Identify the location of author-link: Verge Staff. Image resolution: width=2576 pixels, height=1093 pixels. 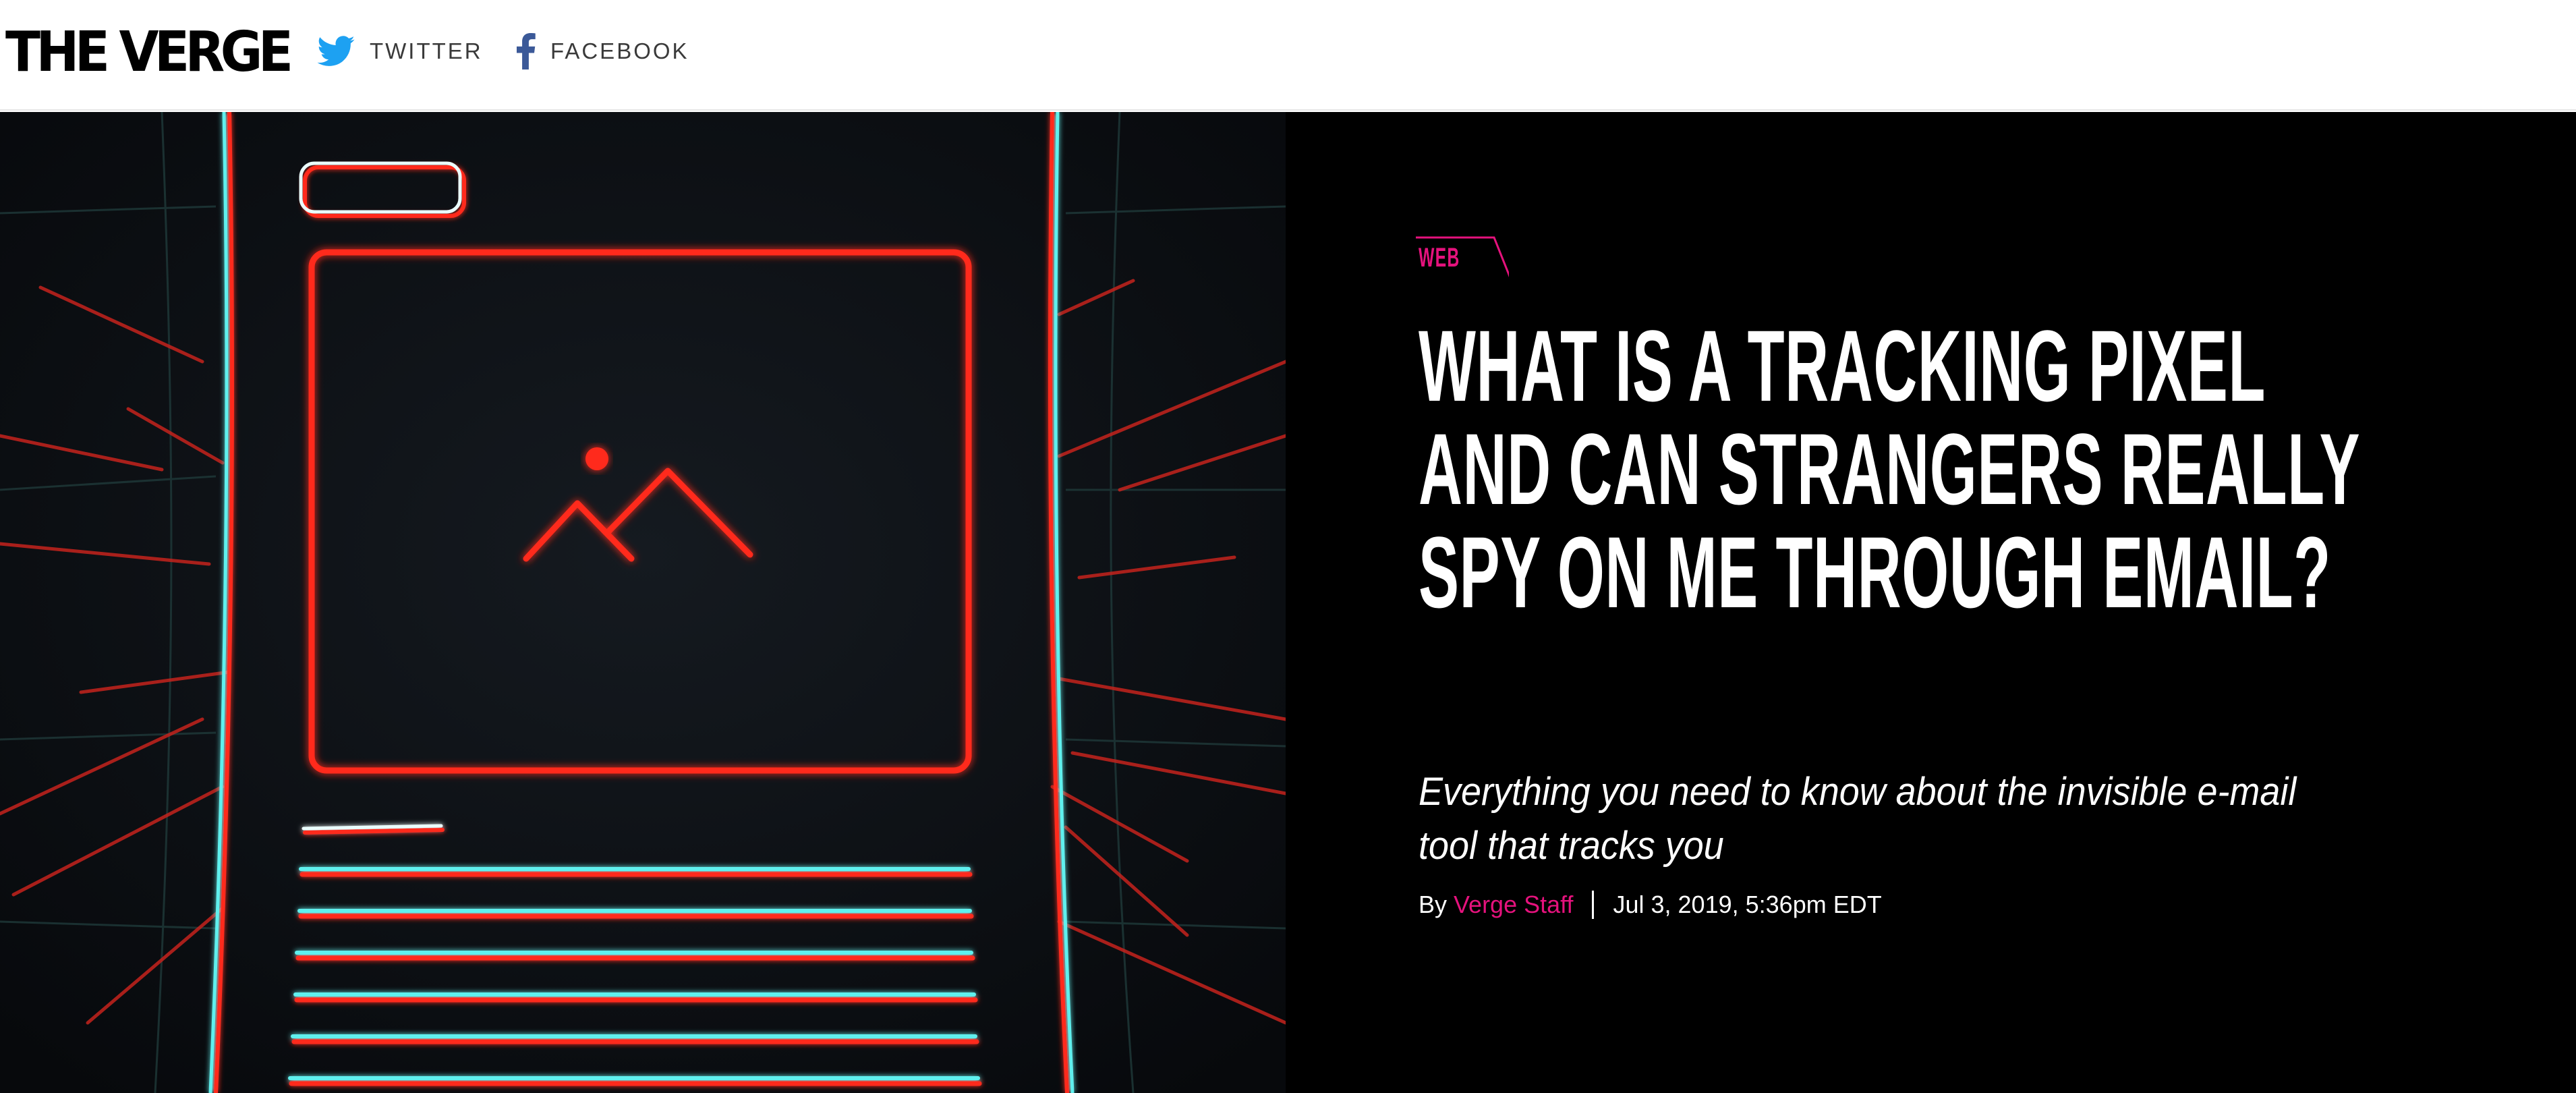
(1513, 905).